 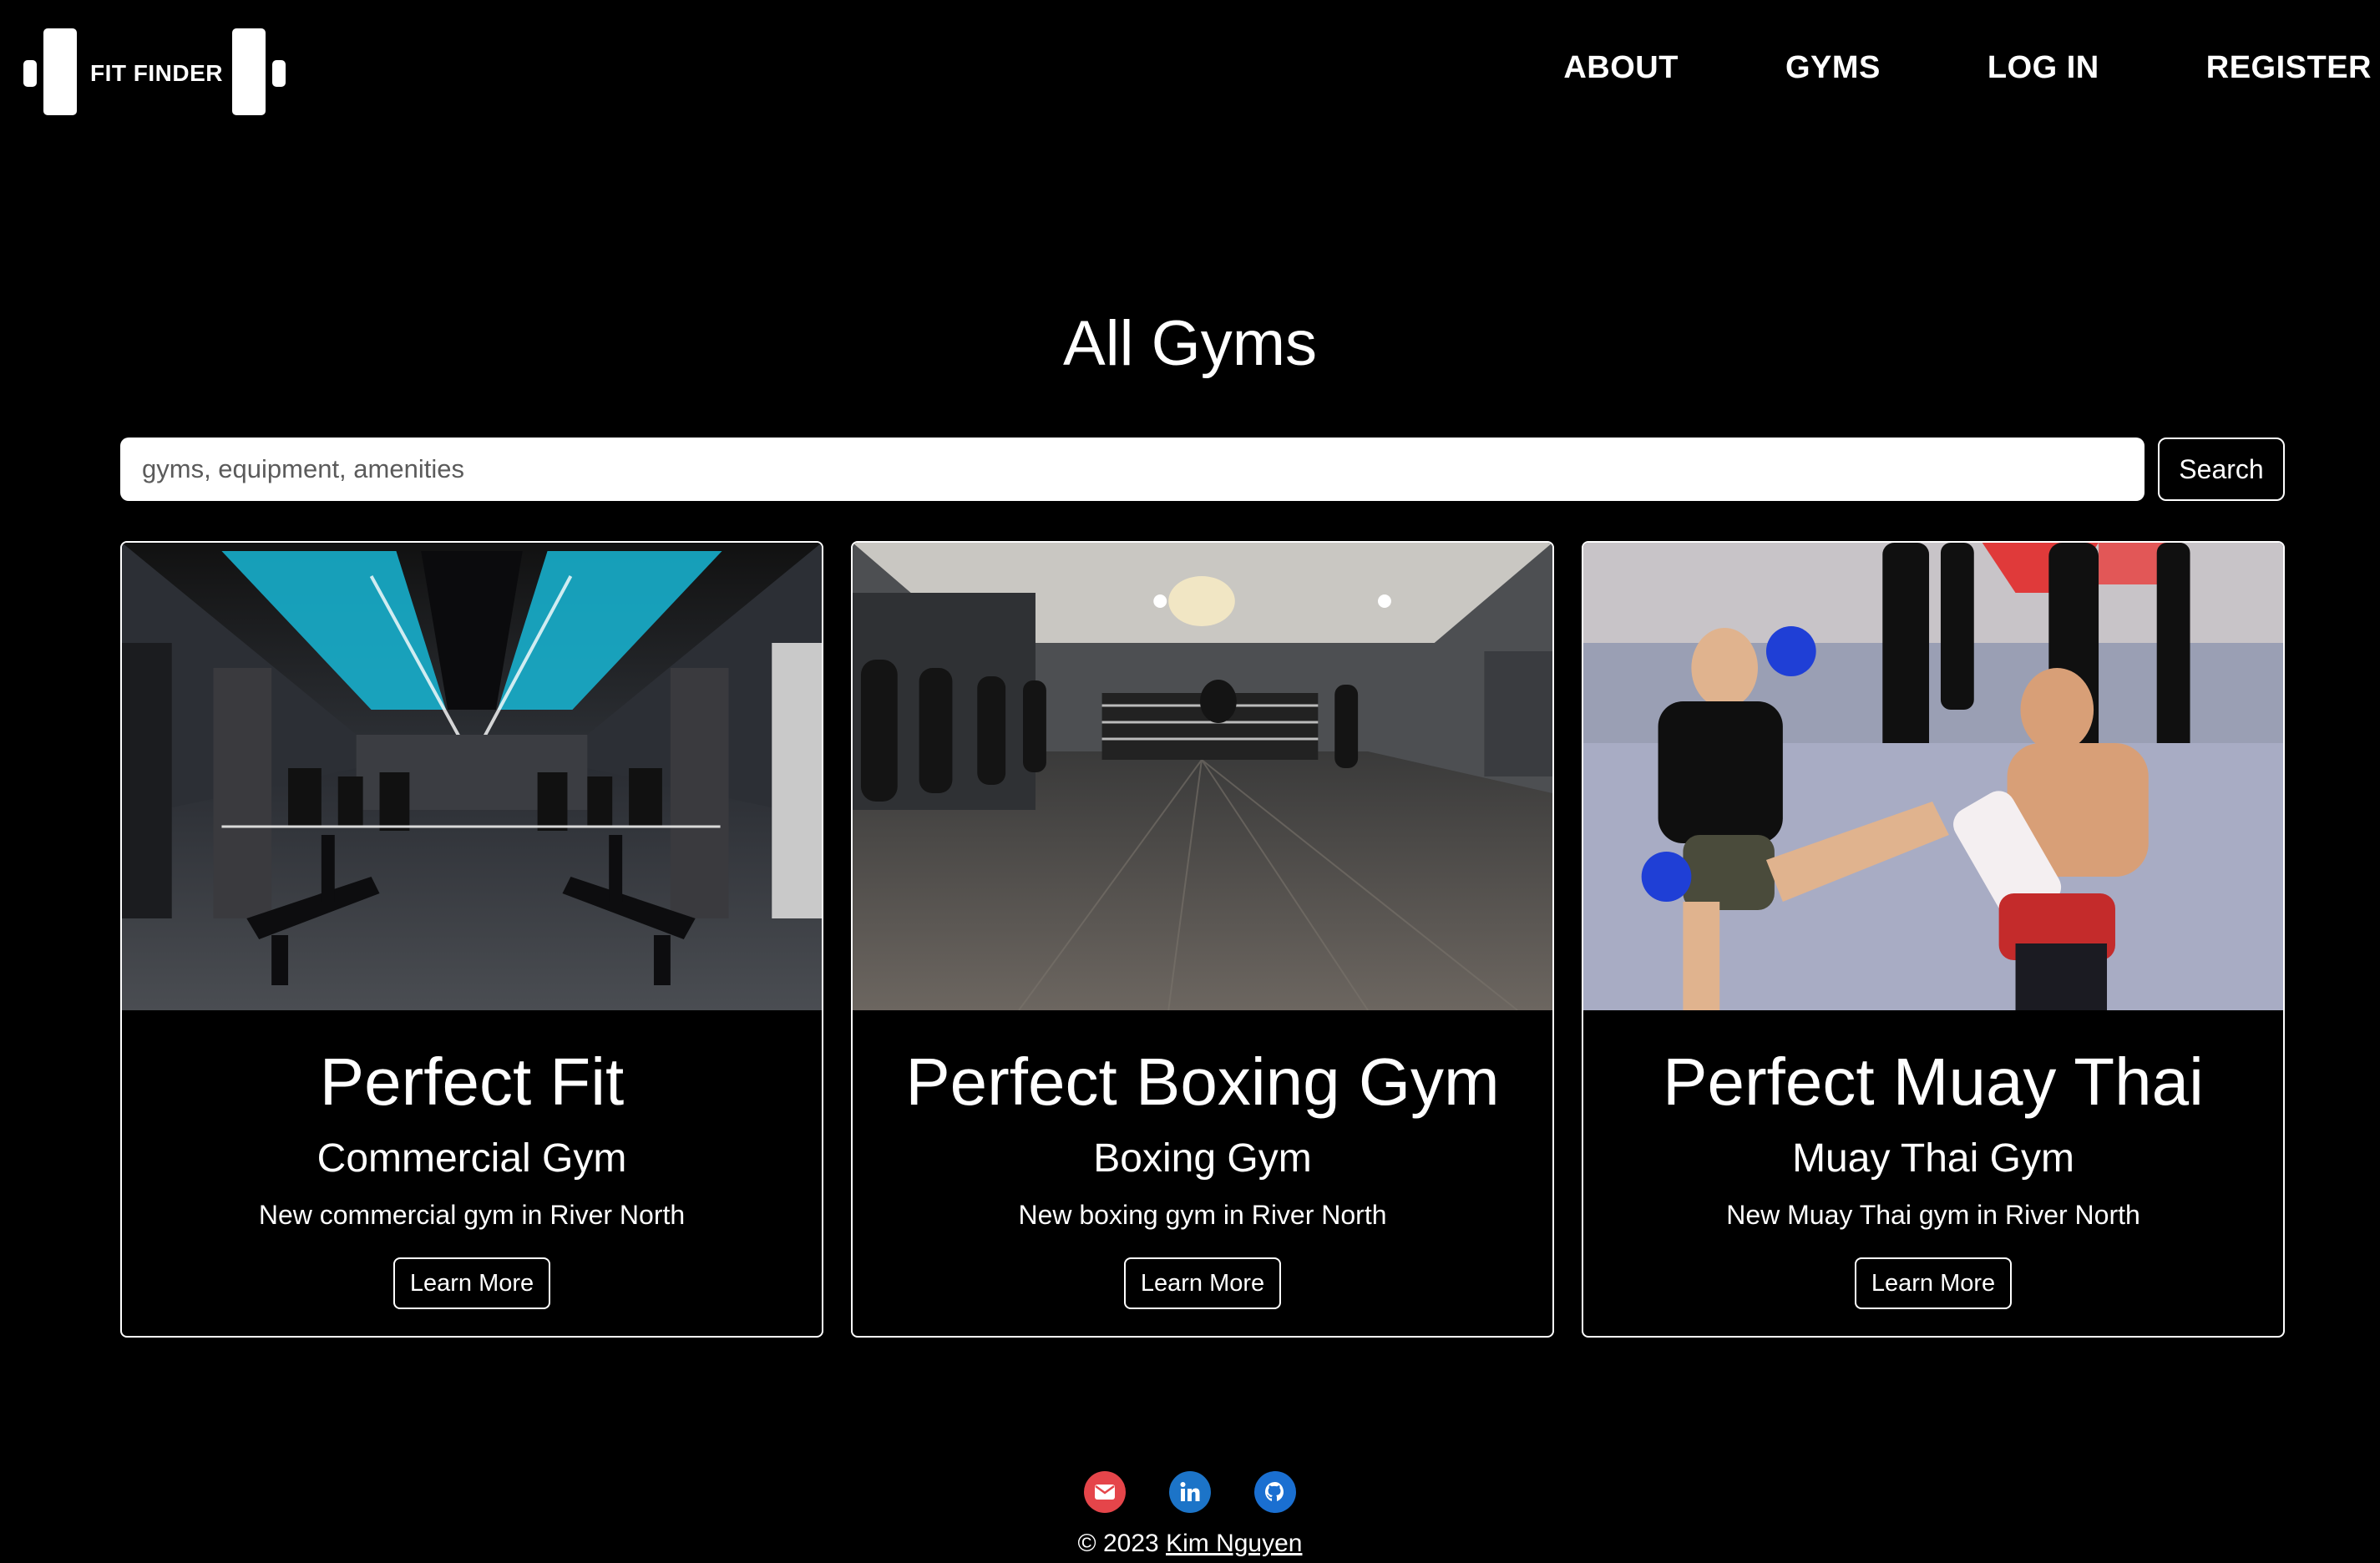 I want to click on social-links, so click(x=1190, y=1492).